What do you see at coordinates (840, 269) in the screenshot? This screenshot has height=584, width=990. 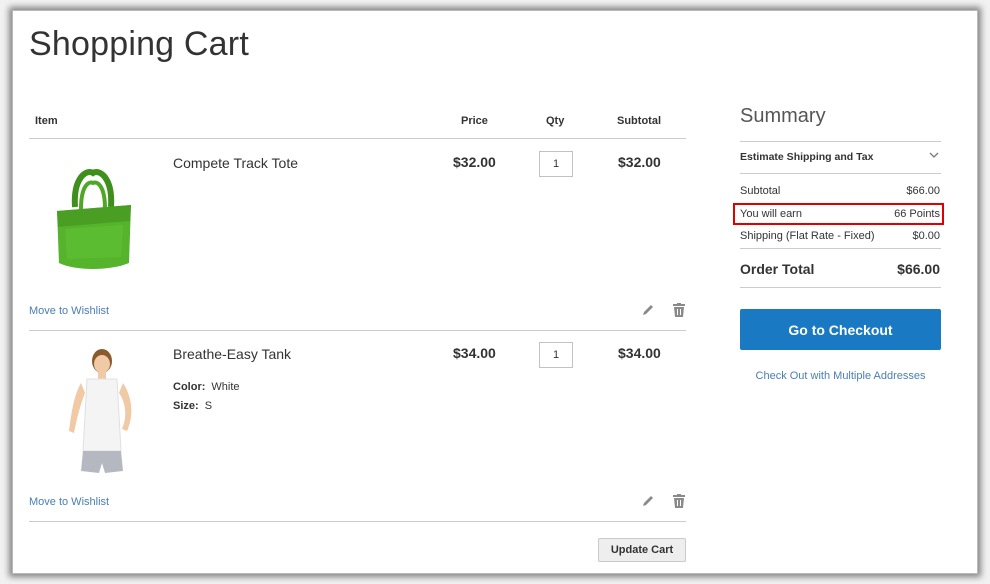 I see `order-total-row: Order Total $66.00` at bounding box center [840, 269].